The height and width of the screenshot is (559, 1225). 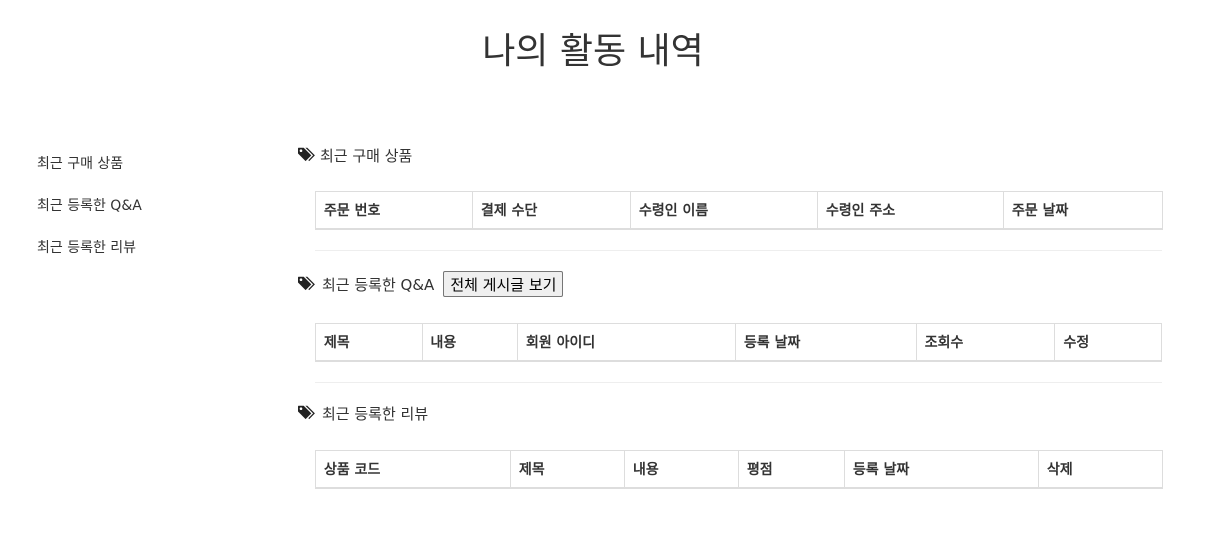 I want to click on column-header: 수령인 이름, so click(x=724, y=210).